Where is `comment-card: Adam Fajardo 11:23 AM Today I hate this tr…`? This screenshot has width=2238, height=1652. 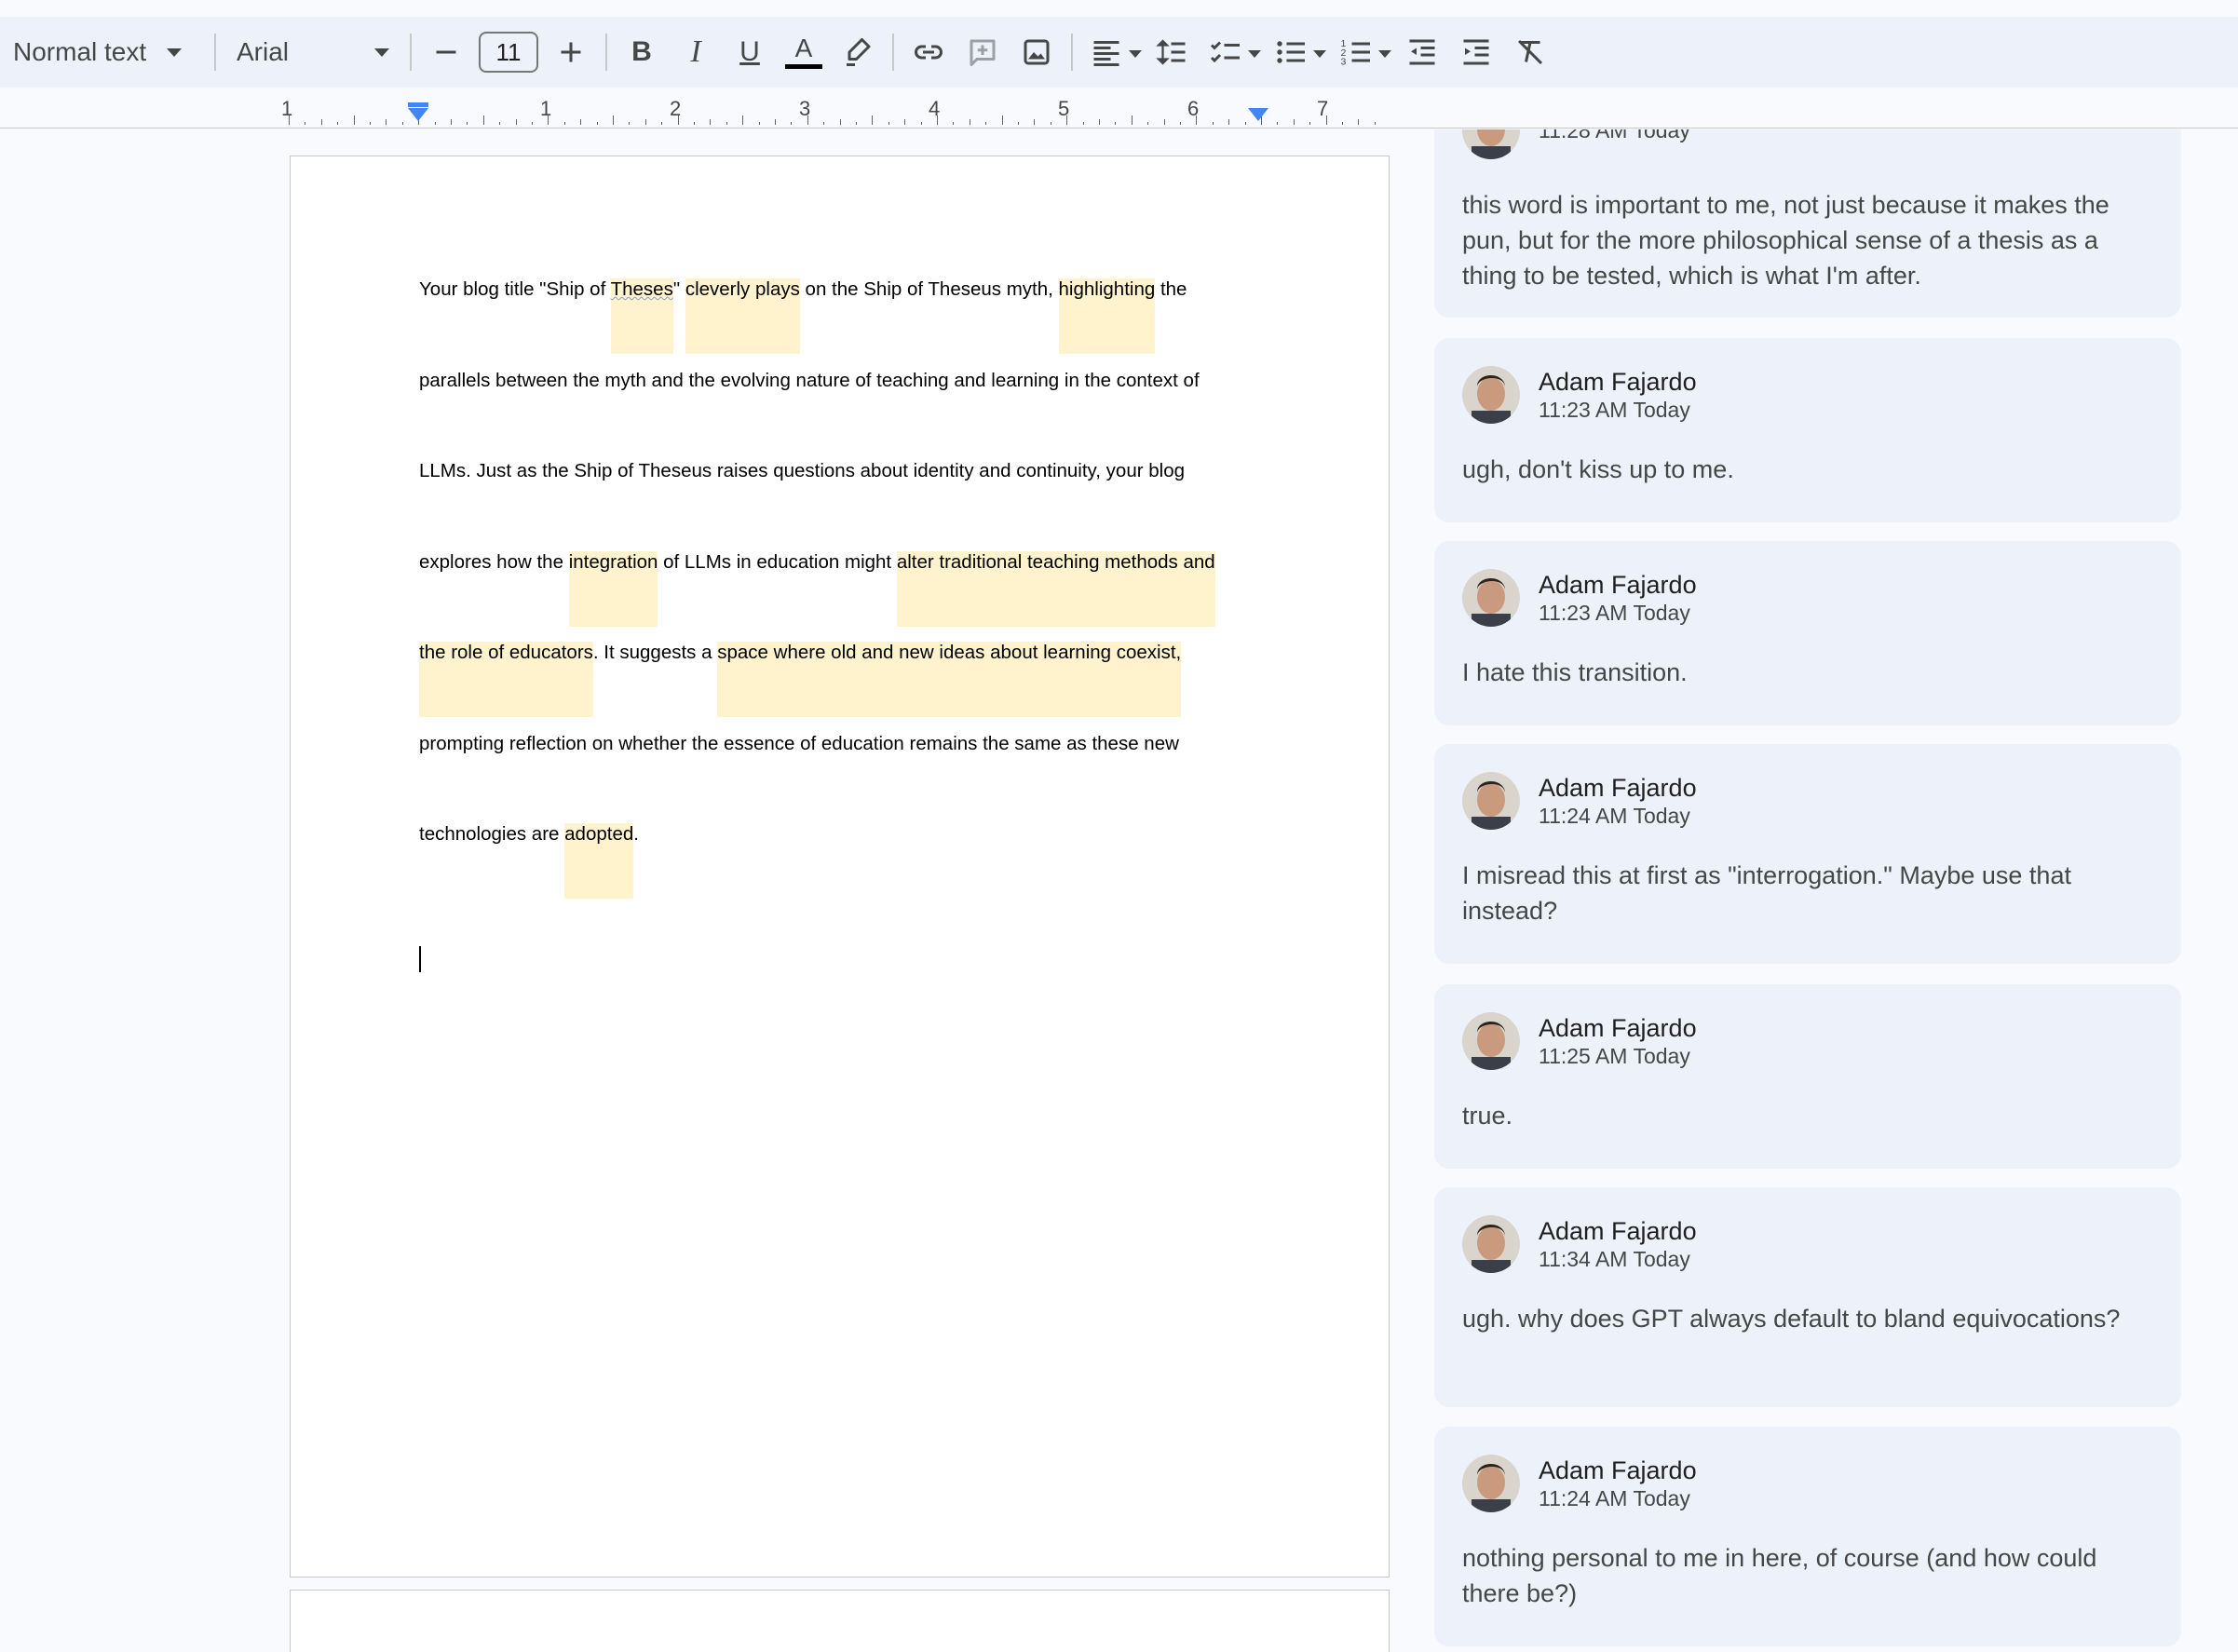 comment-card: Adam Fajardo 11:23 AM Today I hate this tr… is located at coordinates (1807, 633).